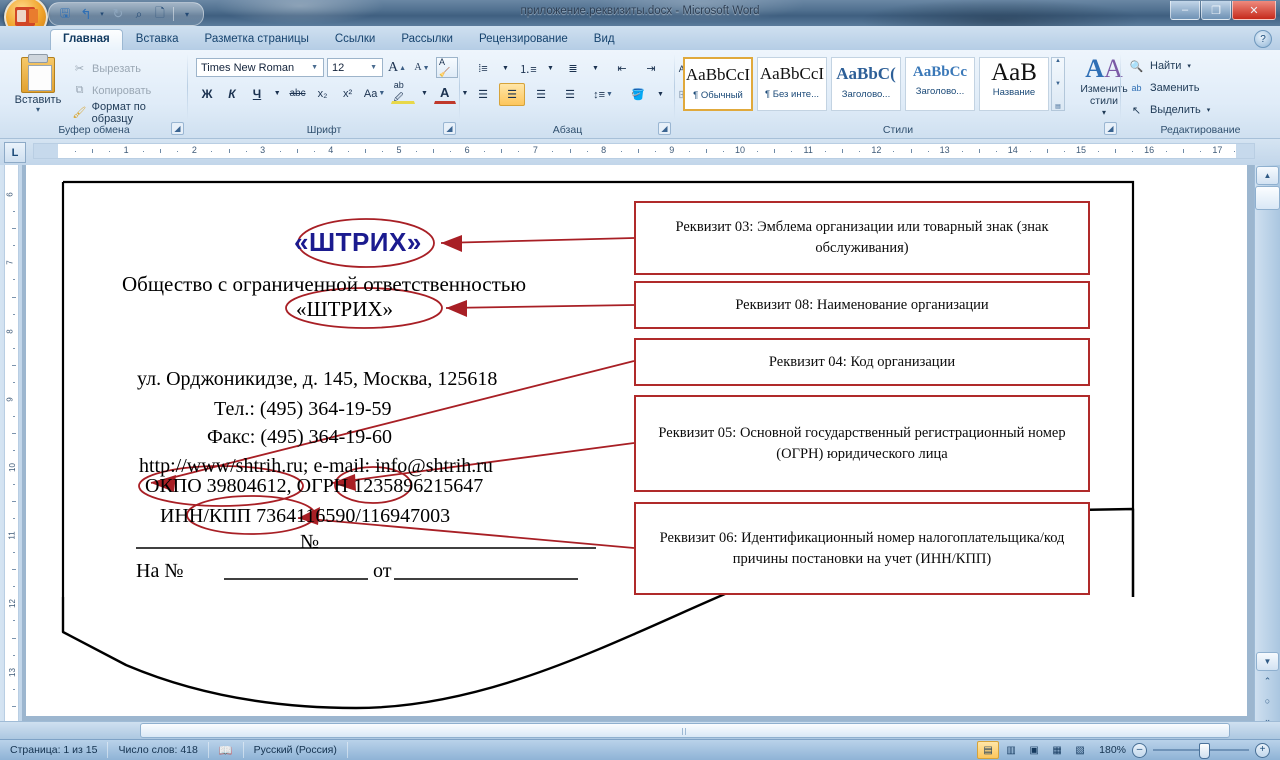 This screenshot has width=1280, height=760. I want to click on vertical-ruler: 6 7 8 9 10 11 12 13, so click(11, 447).